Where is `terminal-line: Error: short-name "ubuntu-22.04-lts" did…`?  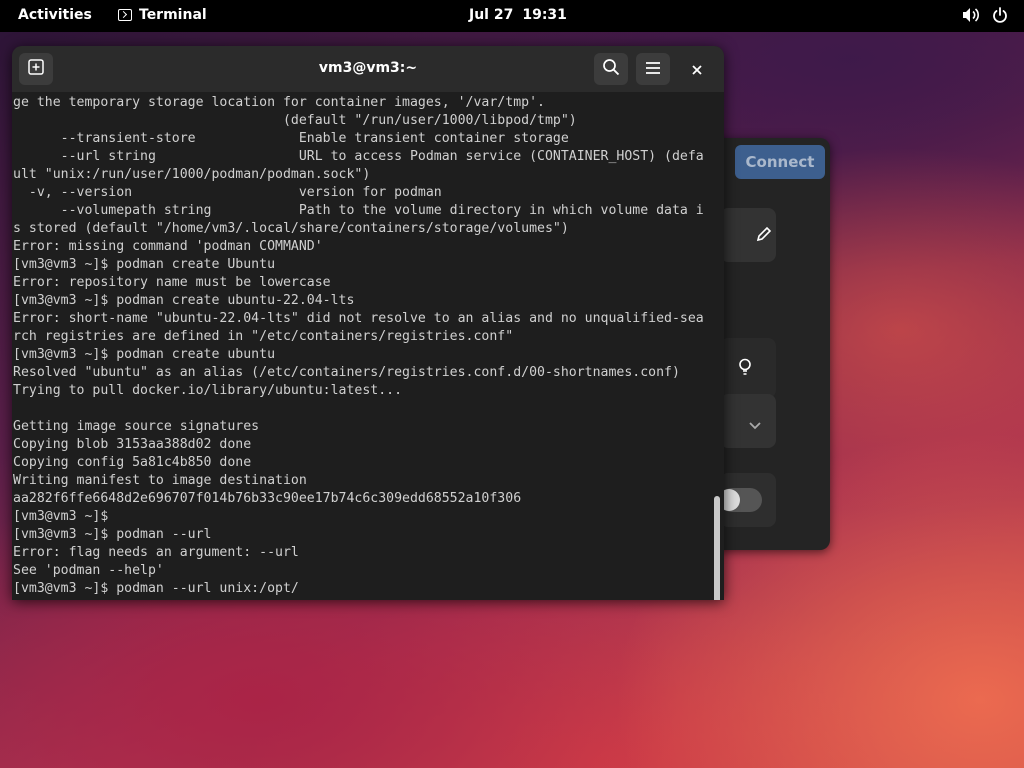 terminal-line: Error: short-name "ubuntu-22.04-lts" did… is located at coordinates (358, 318).